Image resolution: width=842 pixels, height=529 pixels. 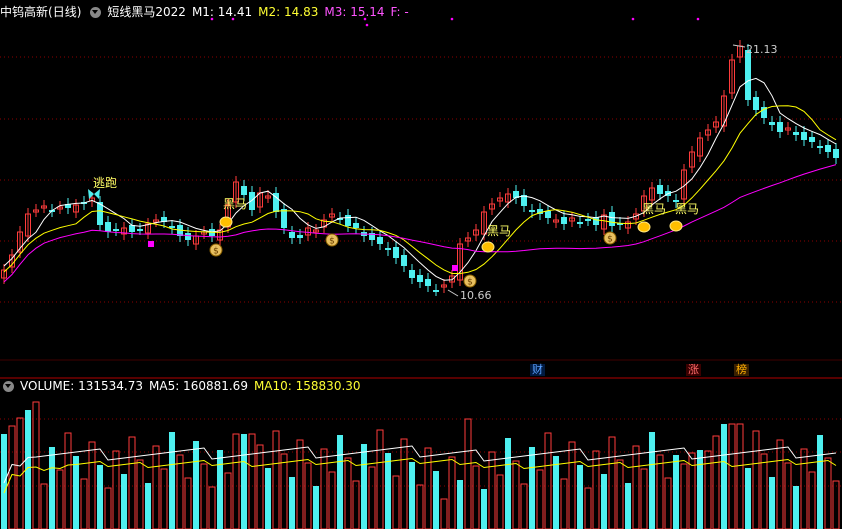 What do you see at coordinates (537, 370) in the screenshot?
I see `event-tag-finance: 财` at bounding box center [537, 370].